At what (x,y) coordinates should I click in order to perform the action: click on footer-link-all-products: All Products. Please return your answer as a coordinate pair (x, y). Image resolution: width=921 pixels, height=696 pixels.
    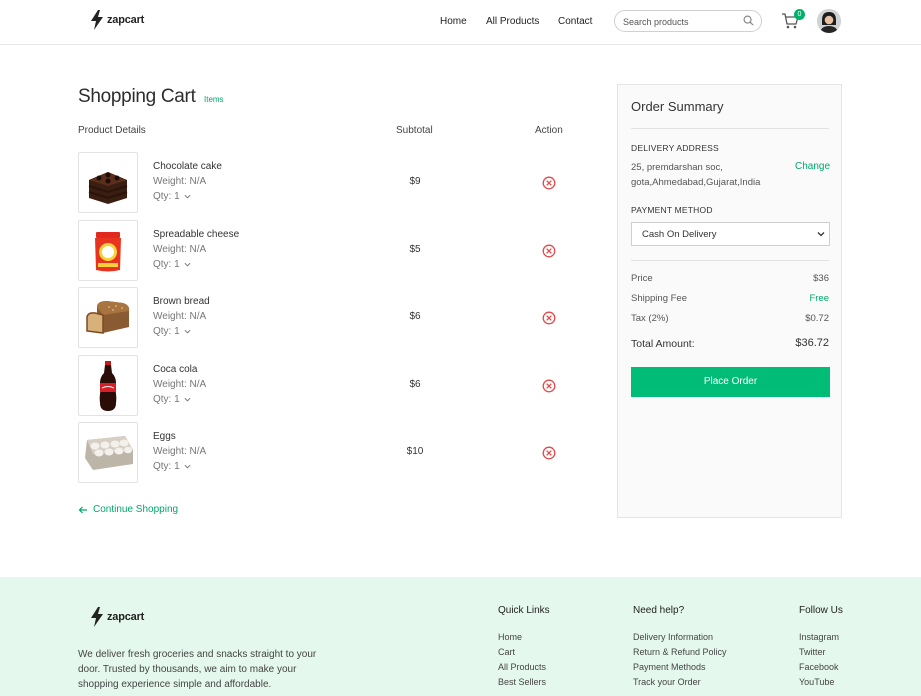
    Looking at the image, I should click on (522, 667).